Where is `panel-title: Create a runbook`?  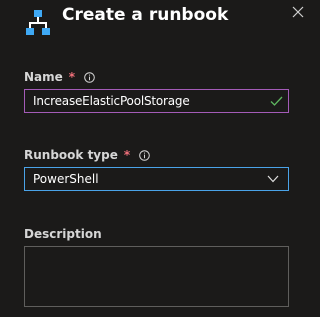
panel-title: Create a runbook is located at coordinates (145, 15).